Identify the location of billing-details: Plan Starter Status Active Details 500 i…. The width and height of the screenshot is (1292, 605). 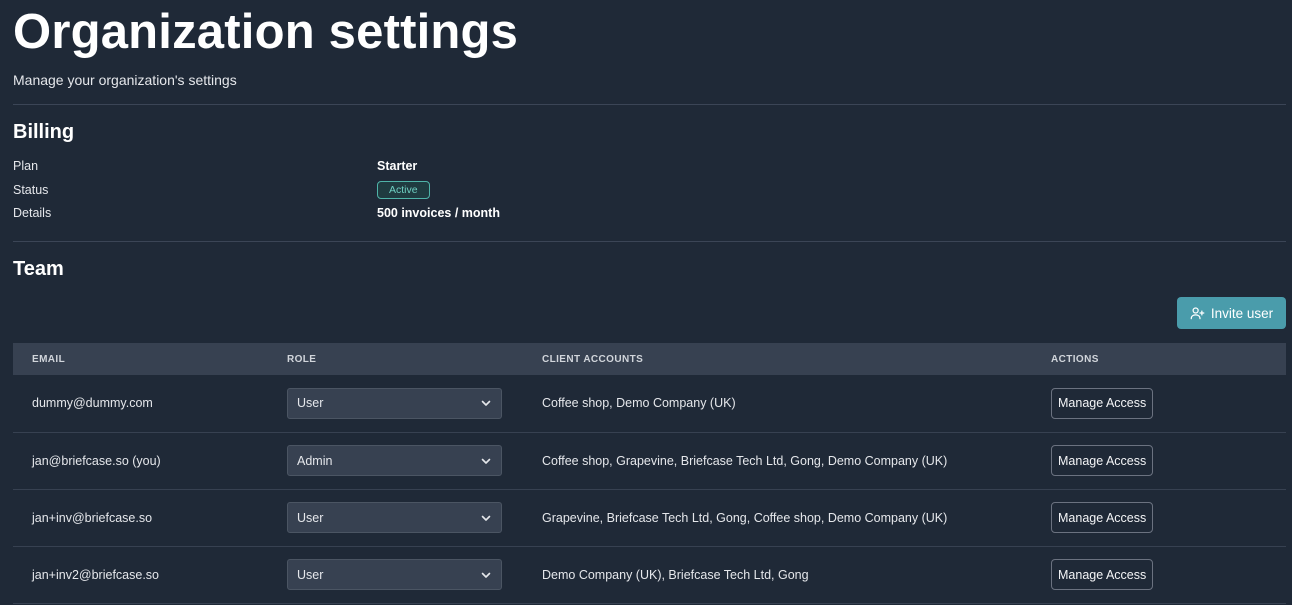
(649, 192).